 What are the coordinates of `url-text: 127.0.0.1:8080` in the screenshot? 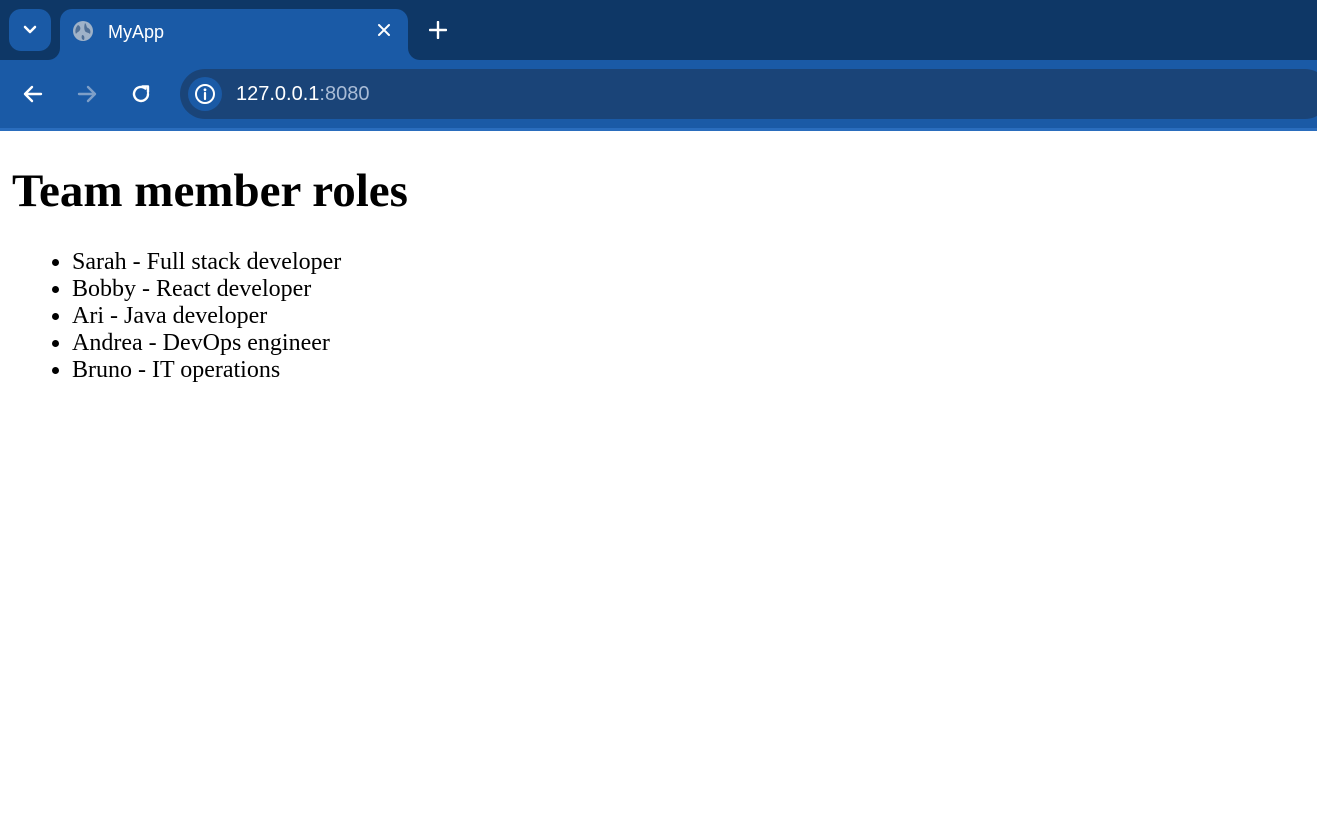 It's located at (302, 94).